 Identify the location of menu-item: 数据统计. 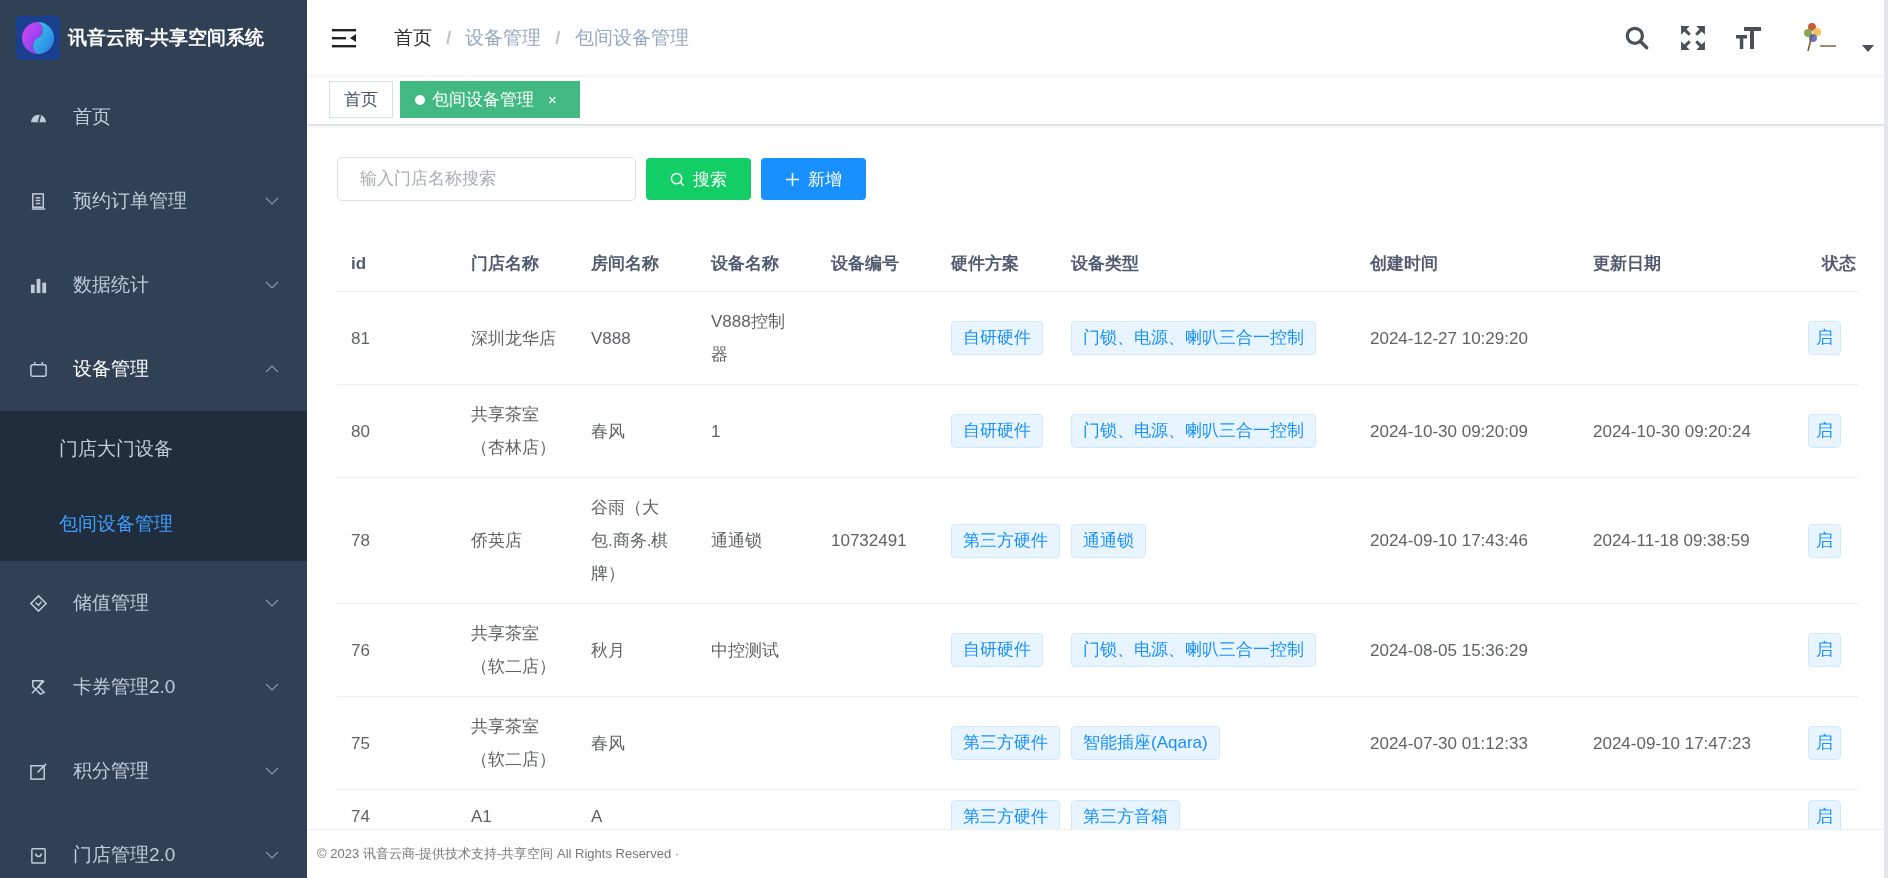
(153, 285).